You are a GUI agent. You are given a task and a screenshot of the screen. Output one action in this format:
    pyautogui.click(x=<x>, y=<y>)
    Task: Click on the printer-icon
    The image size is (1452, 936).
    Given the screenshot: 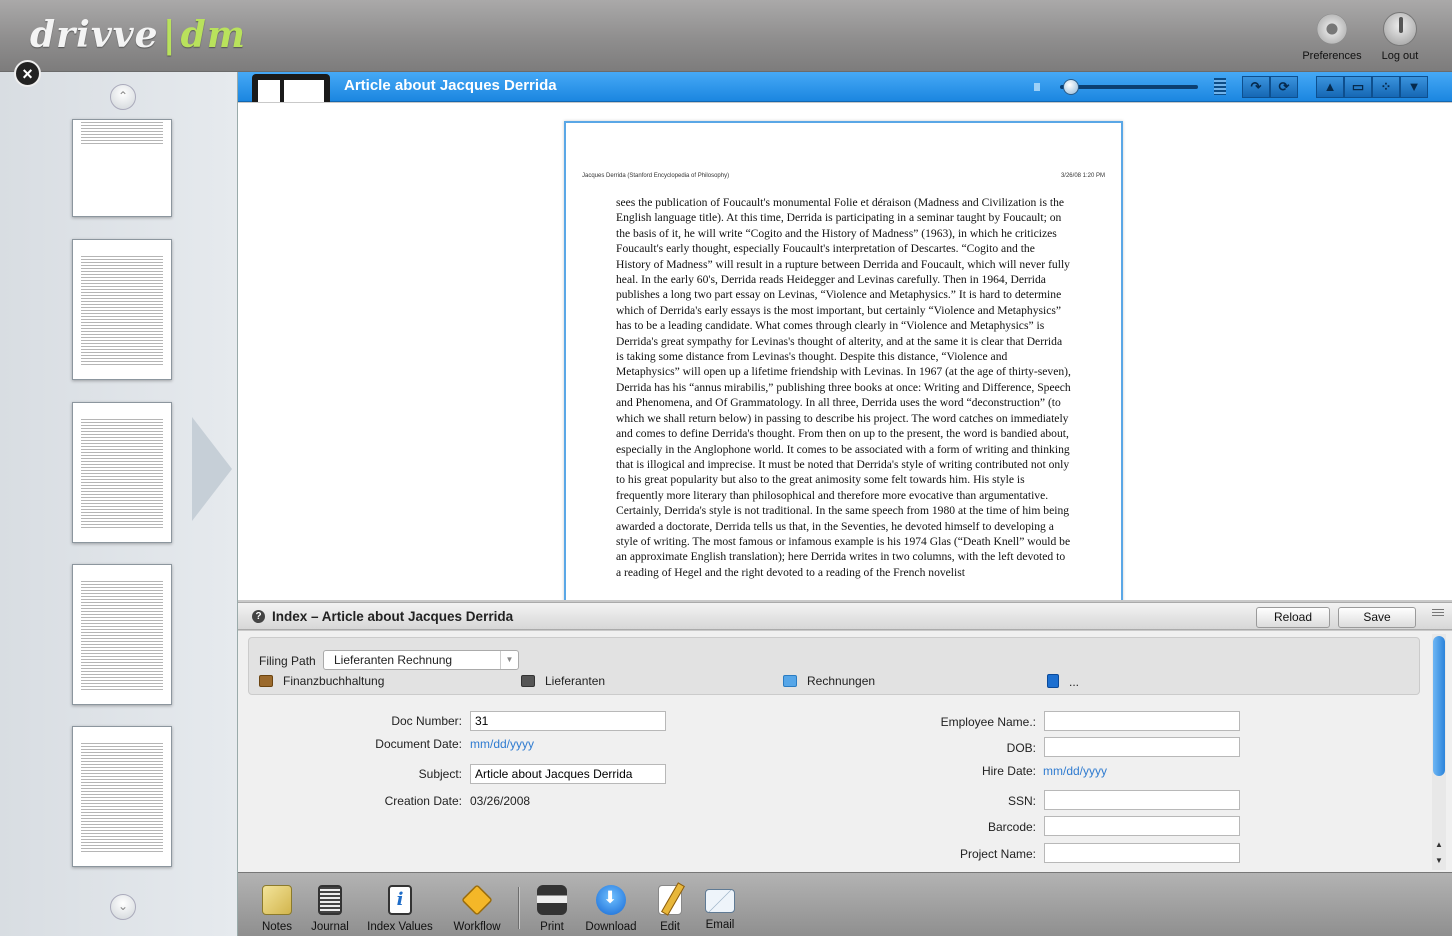 What is the action you would take?
    pyautogui.click(x=552, y=900)
    